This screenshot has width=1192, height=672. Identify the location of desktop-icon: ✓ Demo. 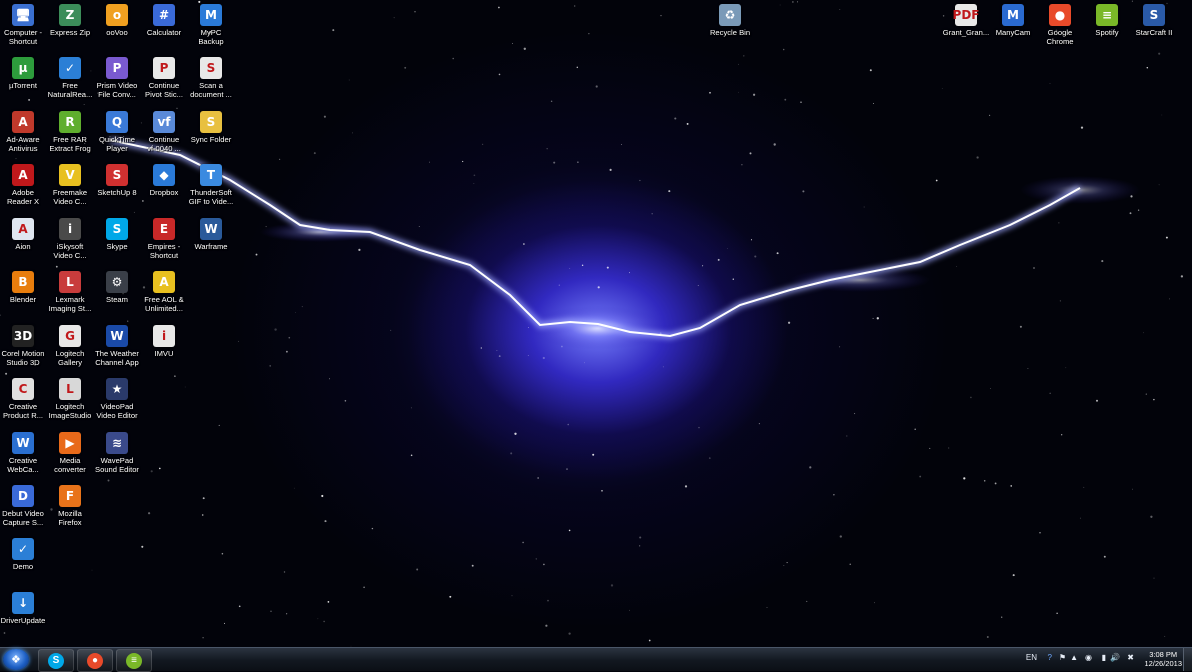
(23, 554).